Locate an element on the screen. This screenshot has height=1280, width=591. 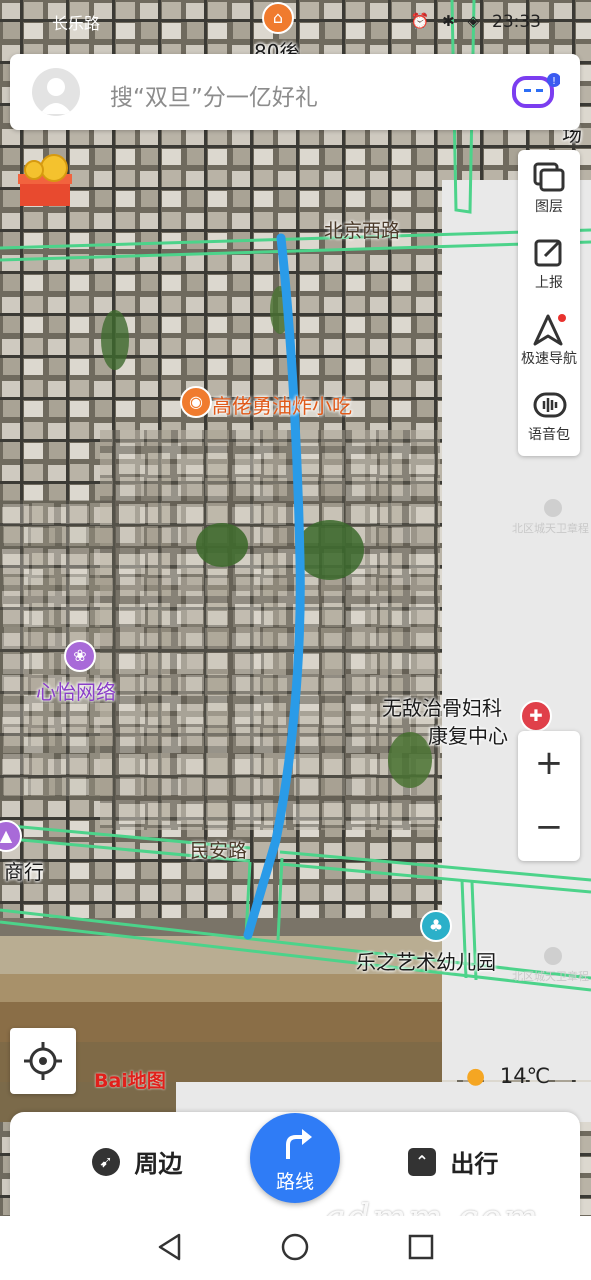
report-button: 上报 is located at coordinates (549, 264).